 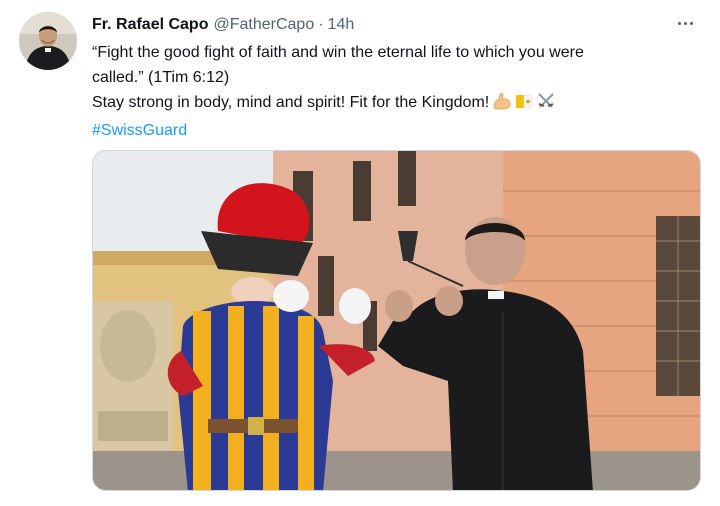 What do you see at coordinates (341, 25) in the screenshot?
I see `tweet-timestamp: 14h` at bounding box center [341, 25].